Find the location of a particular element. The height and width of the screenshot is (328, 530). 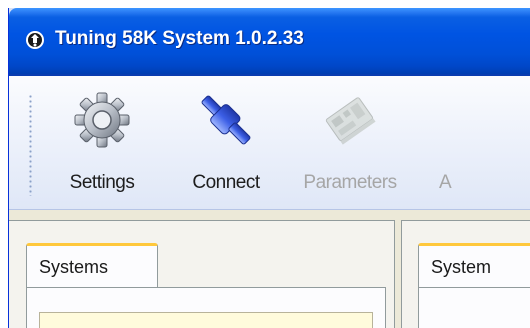

window-title: Tuning 58K System 1.0.2.33 is located at coordinates (179, 38).